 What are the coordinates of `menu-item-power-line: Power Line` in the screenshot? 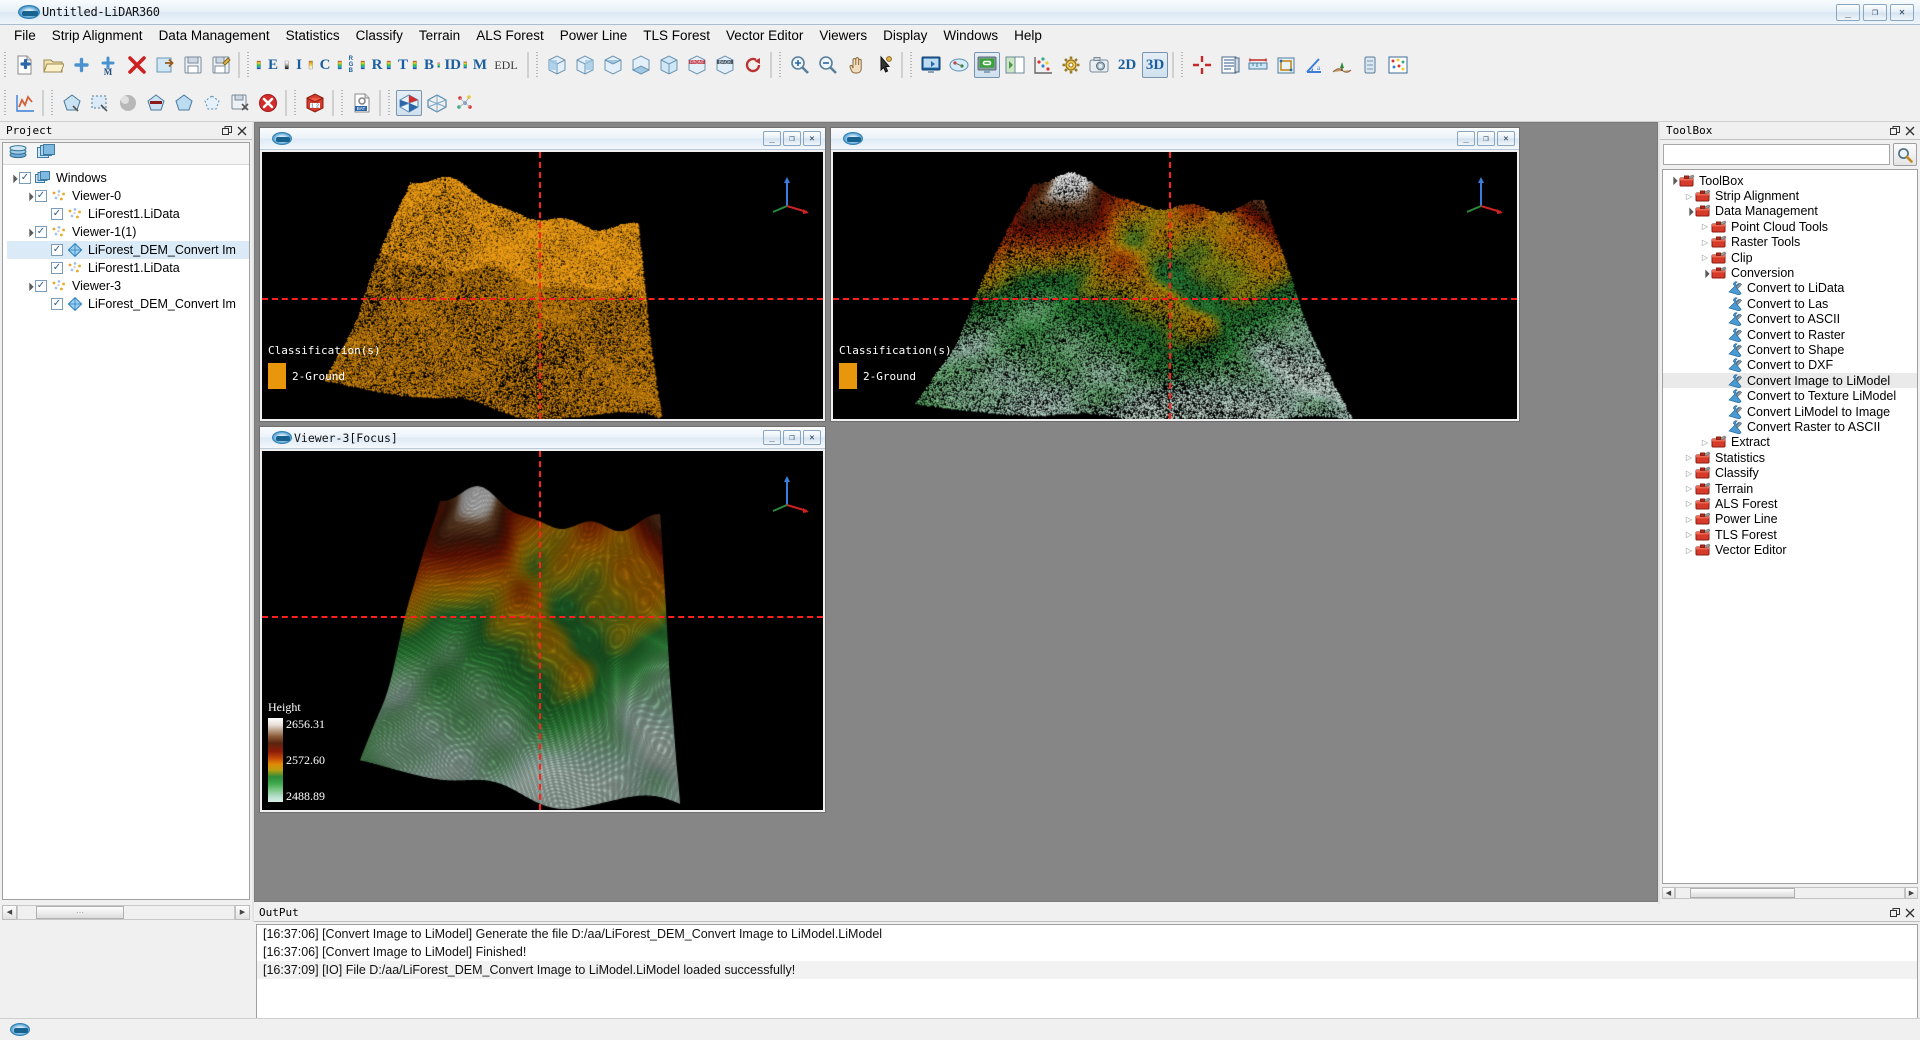 It's located at (594, 35).